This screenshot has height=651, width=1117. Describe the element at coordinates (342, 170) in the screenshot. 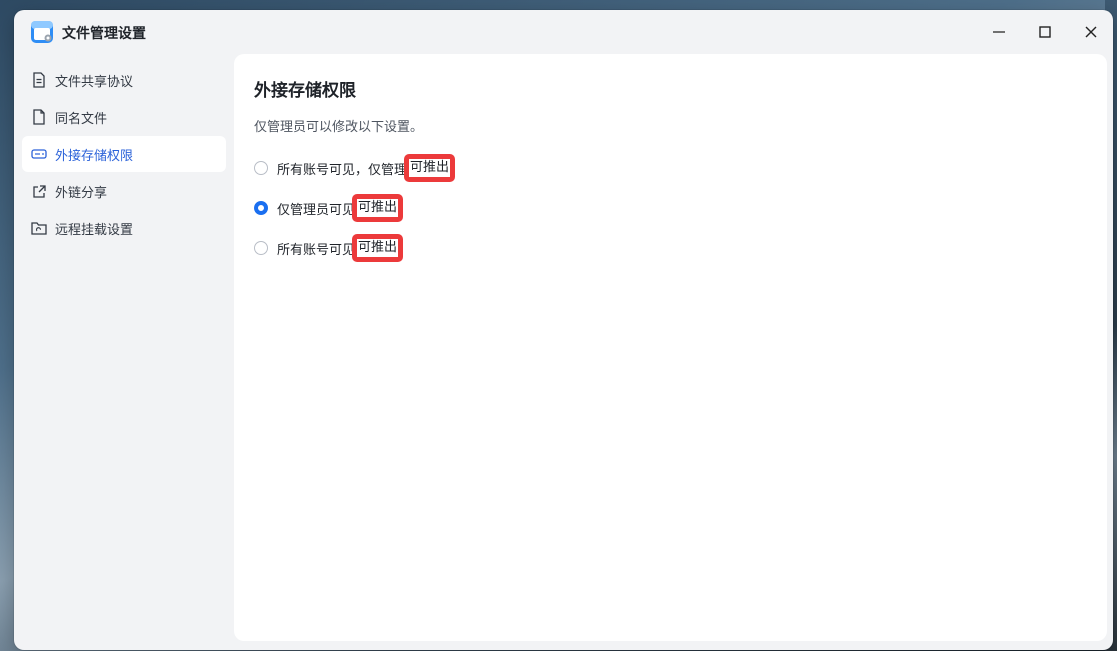

I see `option-label: 所有账号可见，仅管理` at that location.